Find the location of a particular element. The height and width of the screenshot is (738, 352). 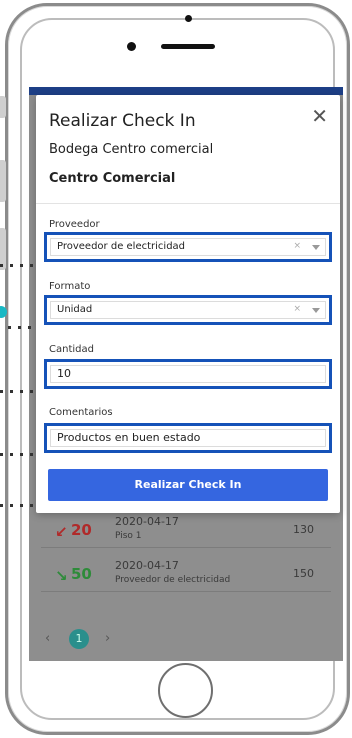

warehouse-name: Bodega Centro comercial is located at coordinates (131, 149).